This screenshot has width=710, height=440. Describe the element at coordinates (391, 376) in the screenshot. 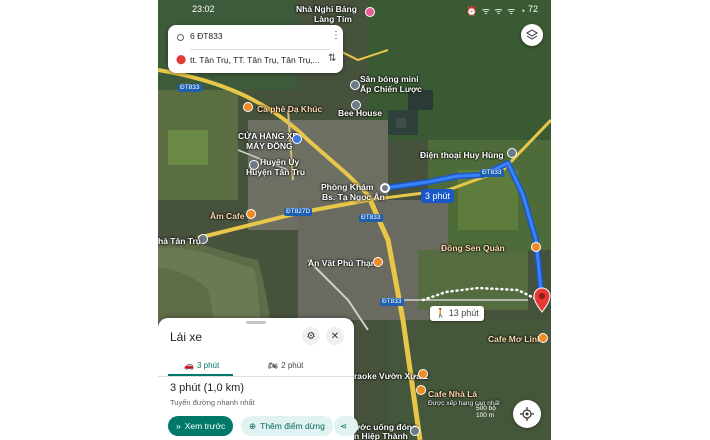

I see `poi-karaoke: raoke Vườn Xưa 2` at that location.